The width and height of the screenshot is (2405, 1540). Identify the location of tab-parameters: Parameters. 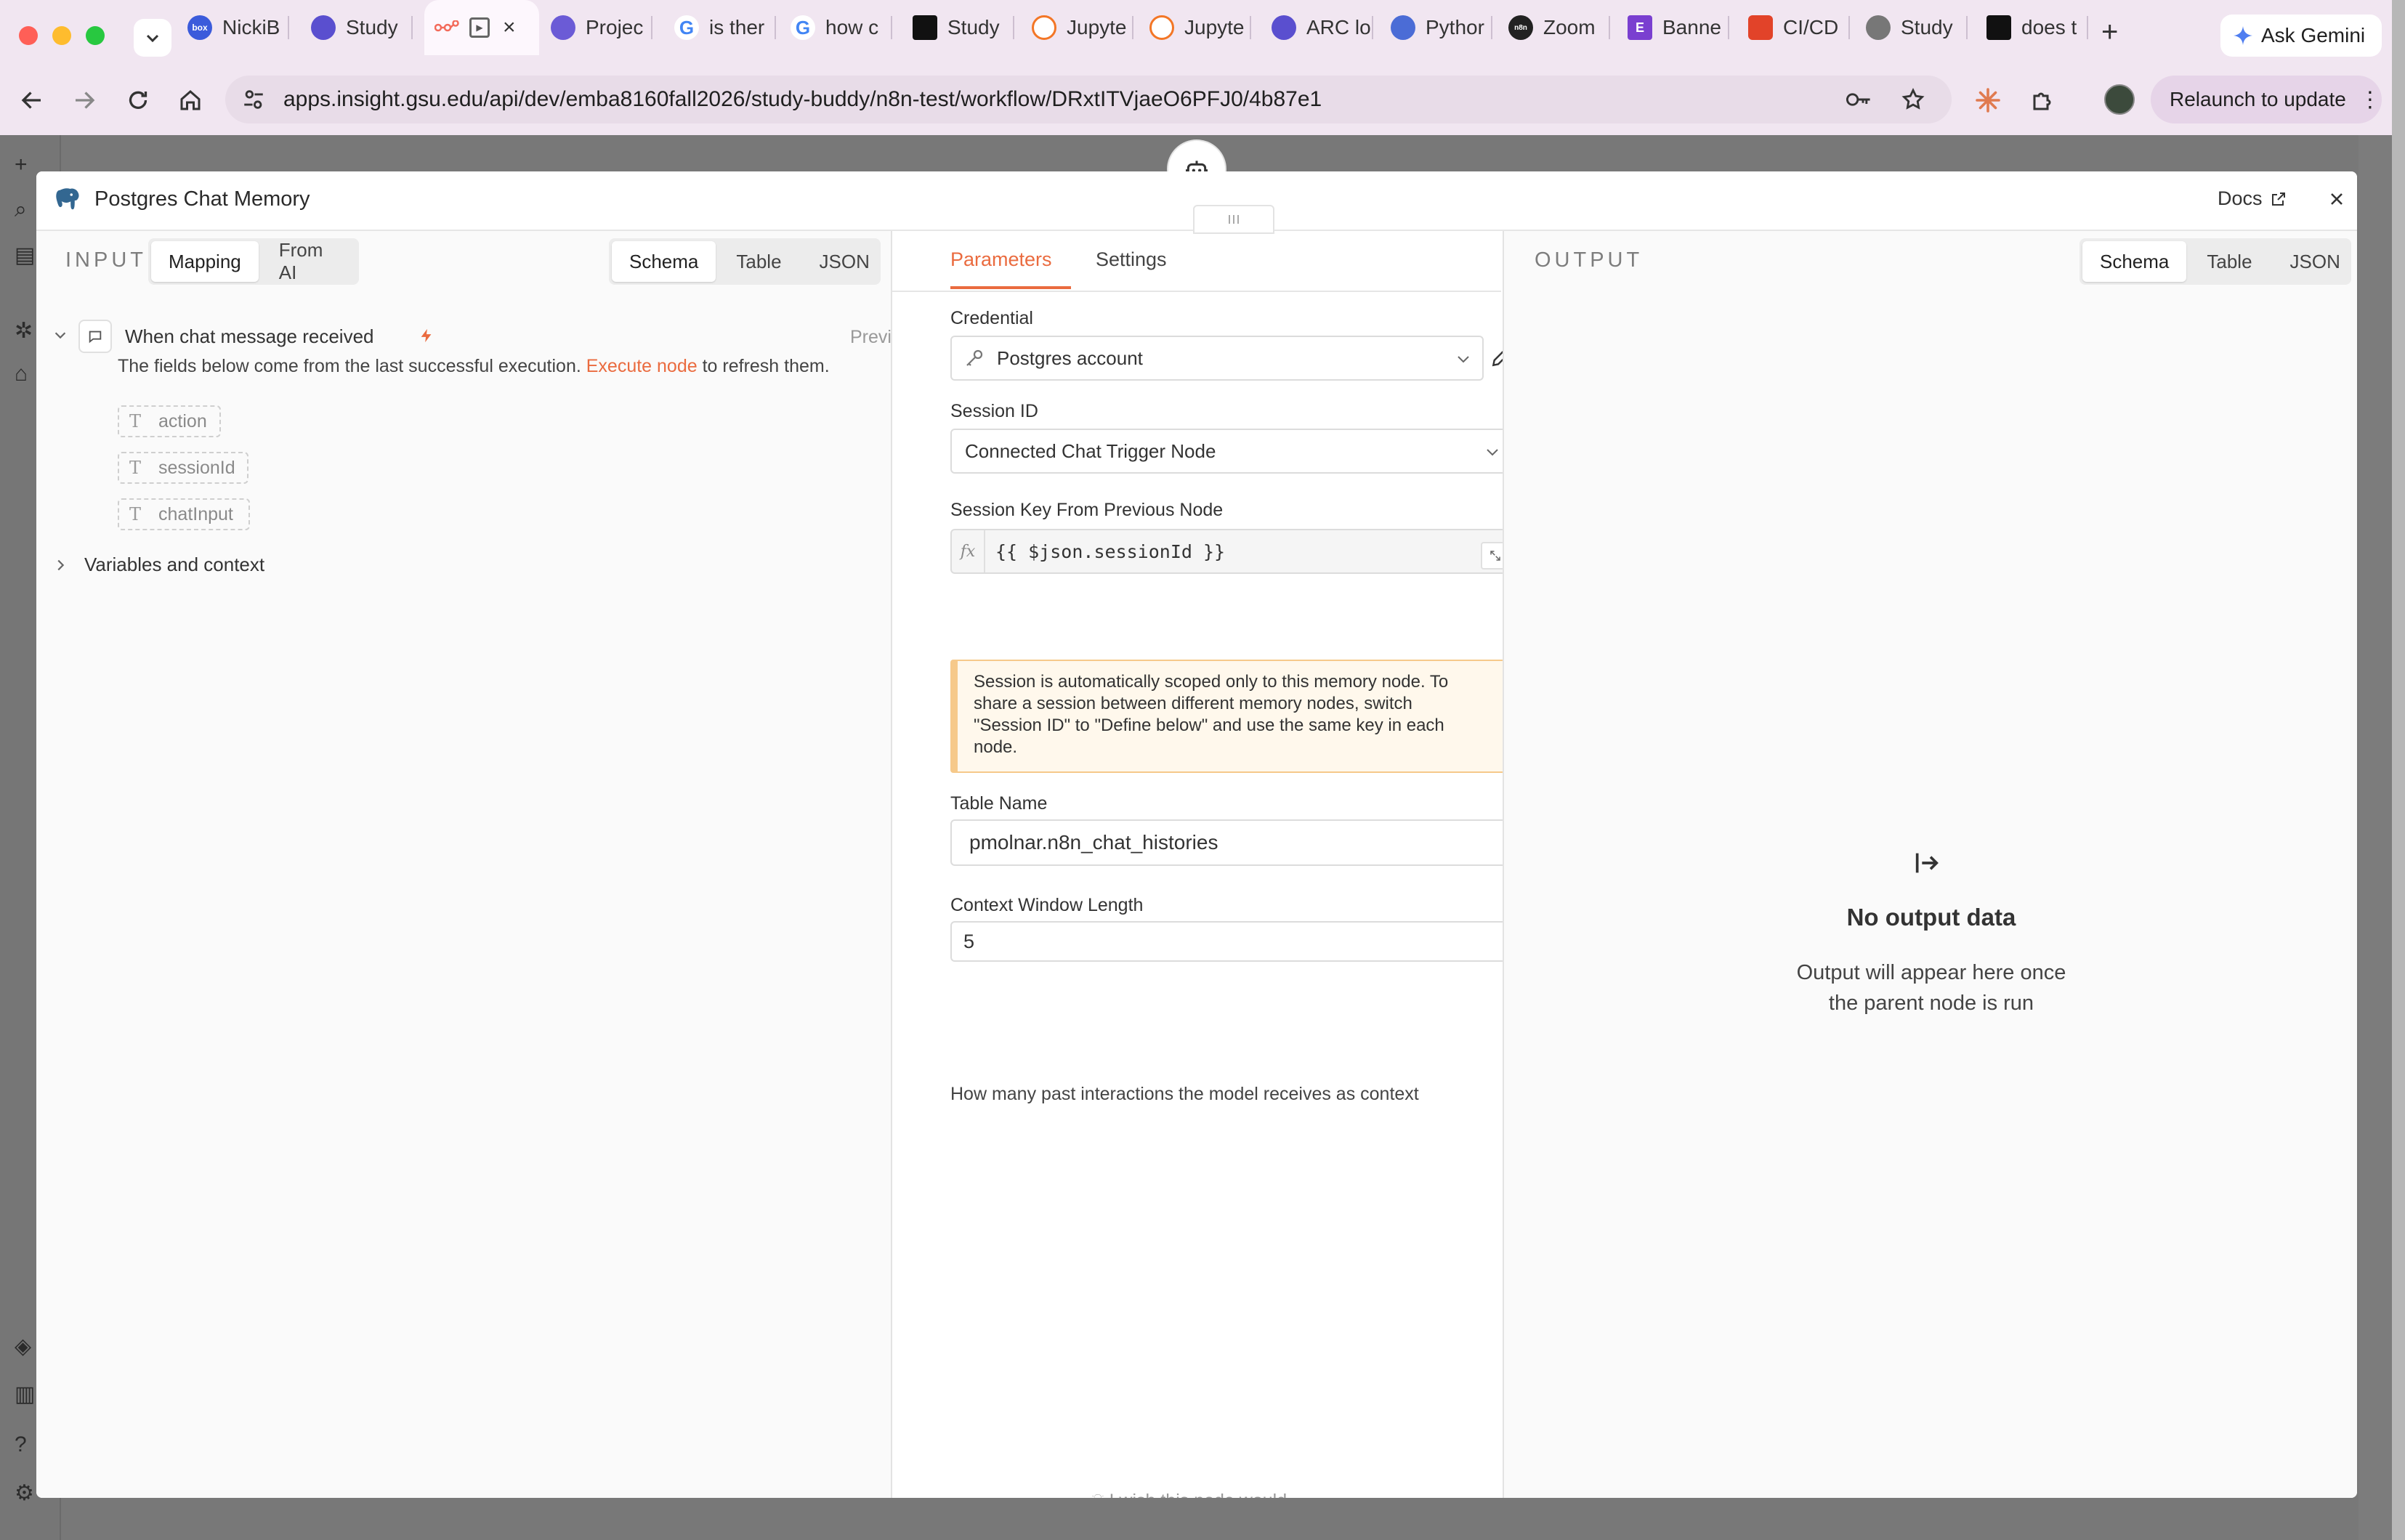
(1001, 259).